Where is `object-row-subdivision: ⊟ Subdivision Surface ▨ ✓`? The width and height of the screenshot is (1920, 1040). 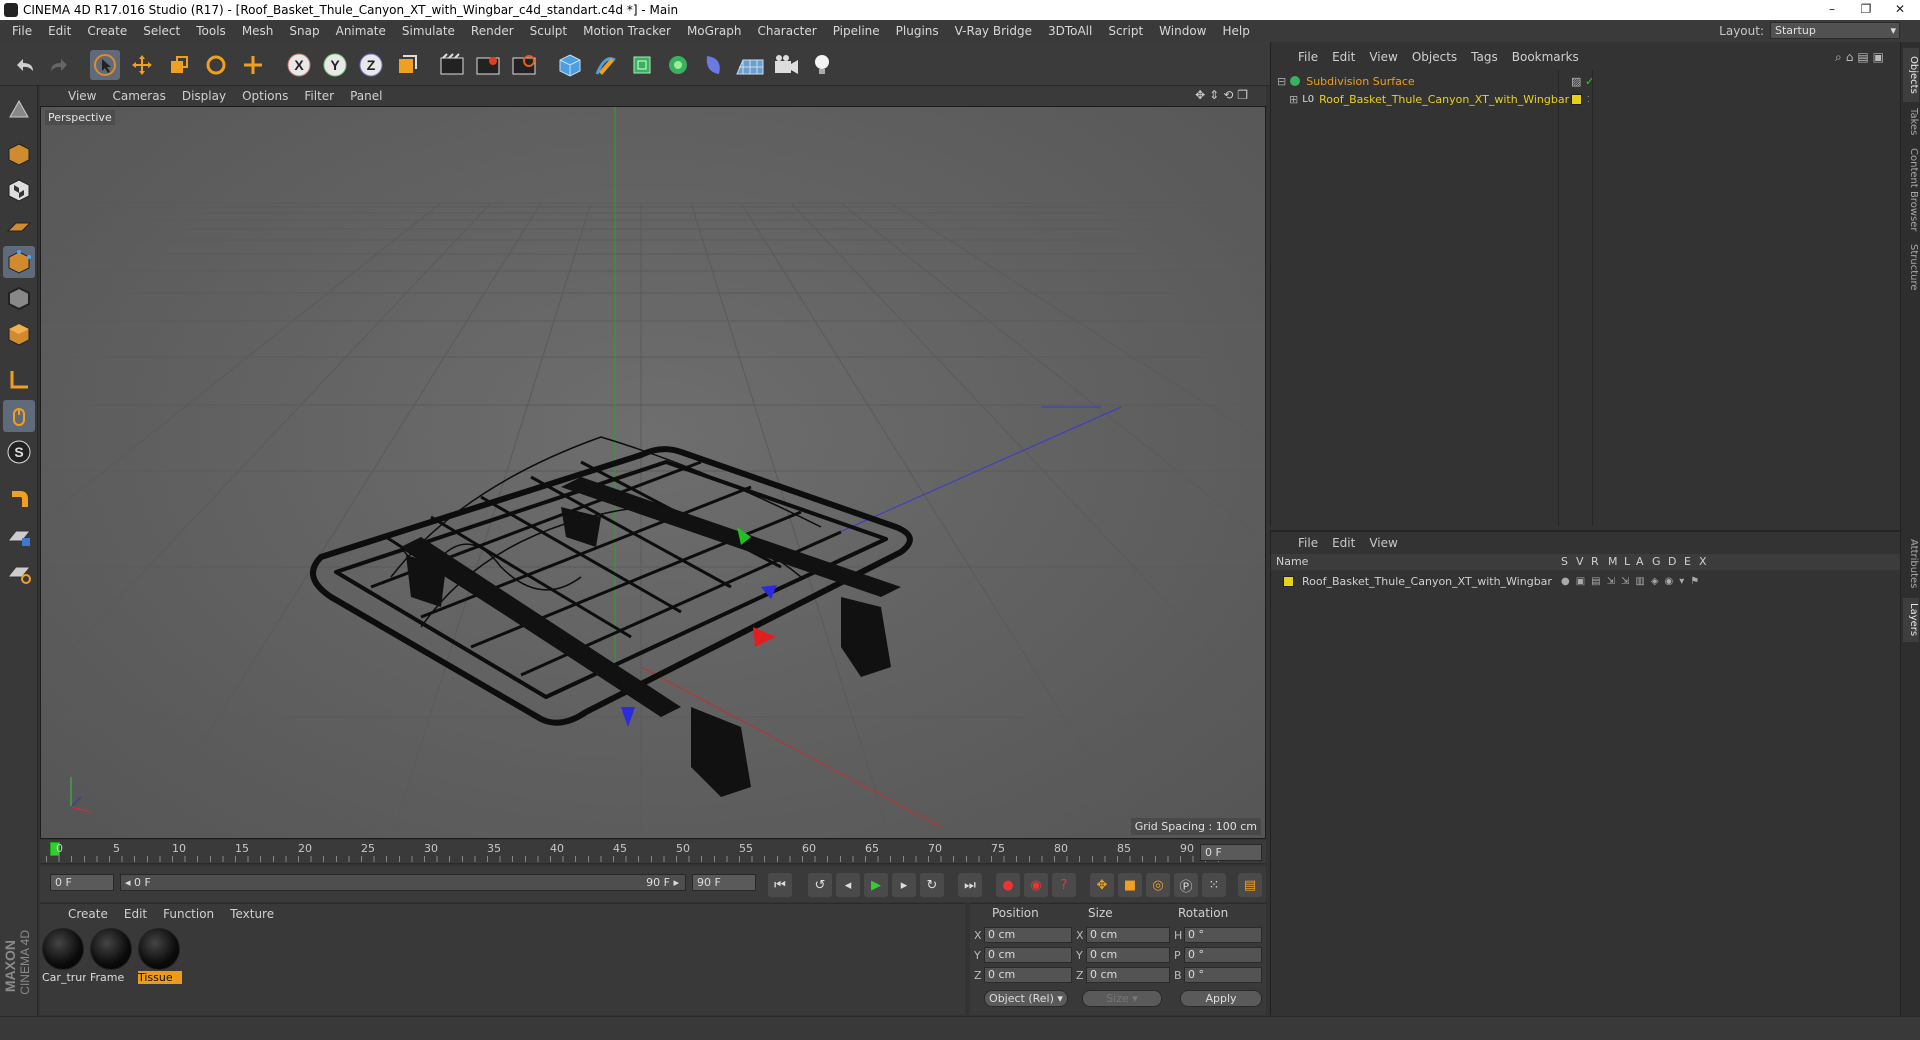 object-row-subdivision: ⊟ Subdivision Surface ▨ ✓ is located at coordinates (1587, 81).